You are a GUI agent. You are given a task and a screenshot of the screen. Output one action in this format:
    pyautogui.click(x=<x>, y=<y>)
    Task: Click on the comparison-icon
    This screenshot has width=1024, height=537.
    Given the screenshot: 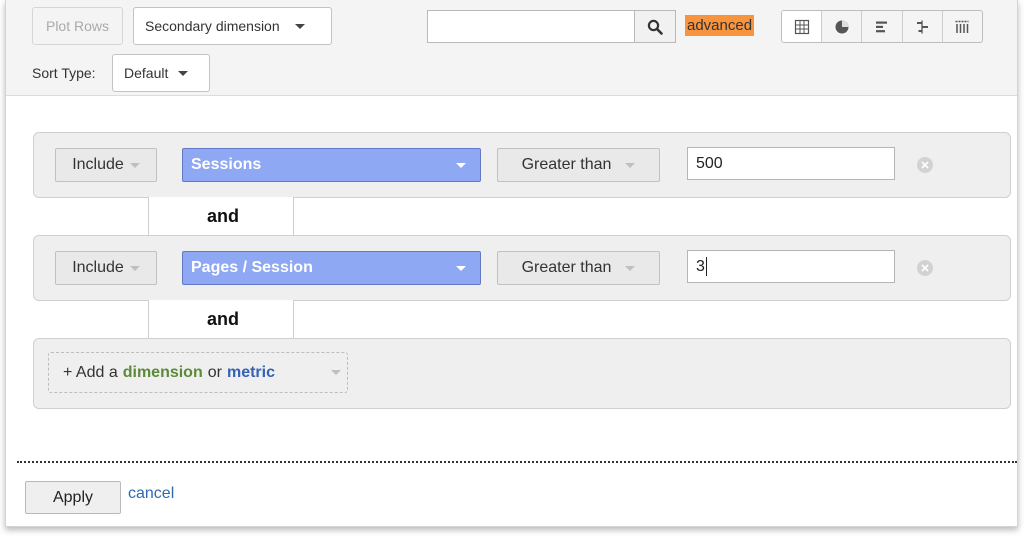 What is the action you would take?
    pyautogui.click(x=923, y=26)
    